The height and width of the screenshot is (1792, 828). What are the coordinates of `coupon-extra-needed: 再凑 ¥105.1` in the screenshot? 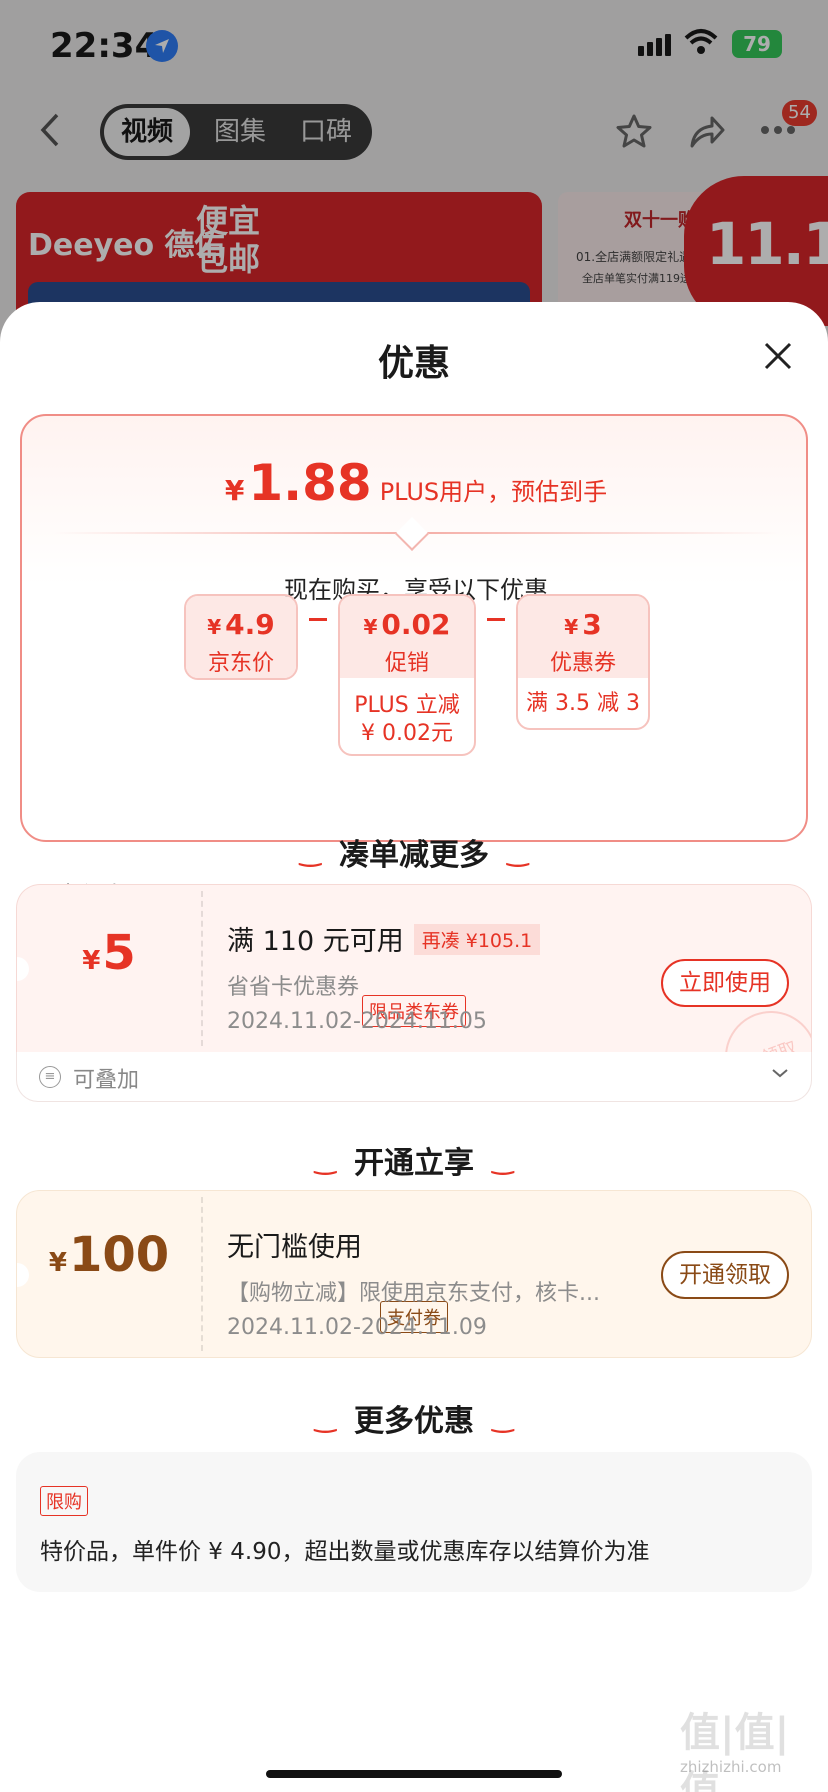 It's located at (477, 939).